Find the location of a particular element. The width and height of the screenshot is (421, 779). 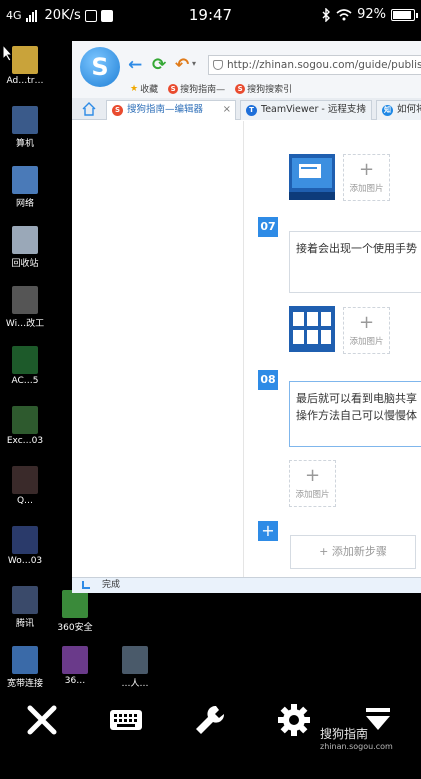

wifi-icon is located at coordinates (344, 14).